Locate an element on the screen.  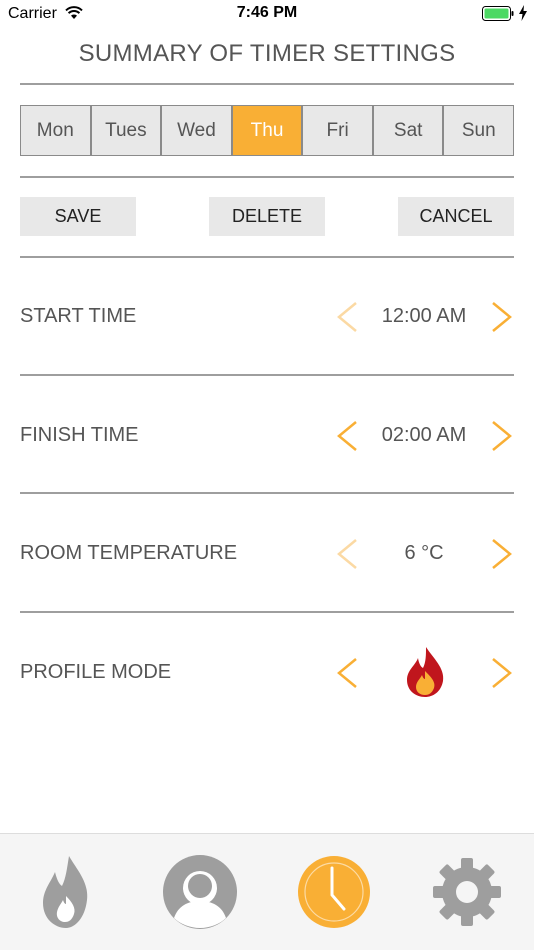
room-temperature-next-chevron-icon is located at coordinates (502, 554).